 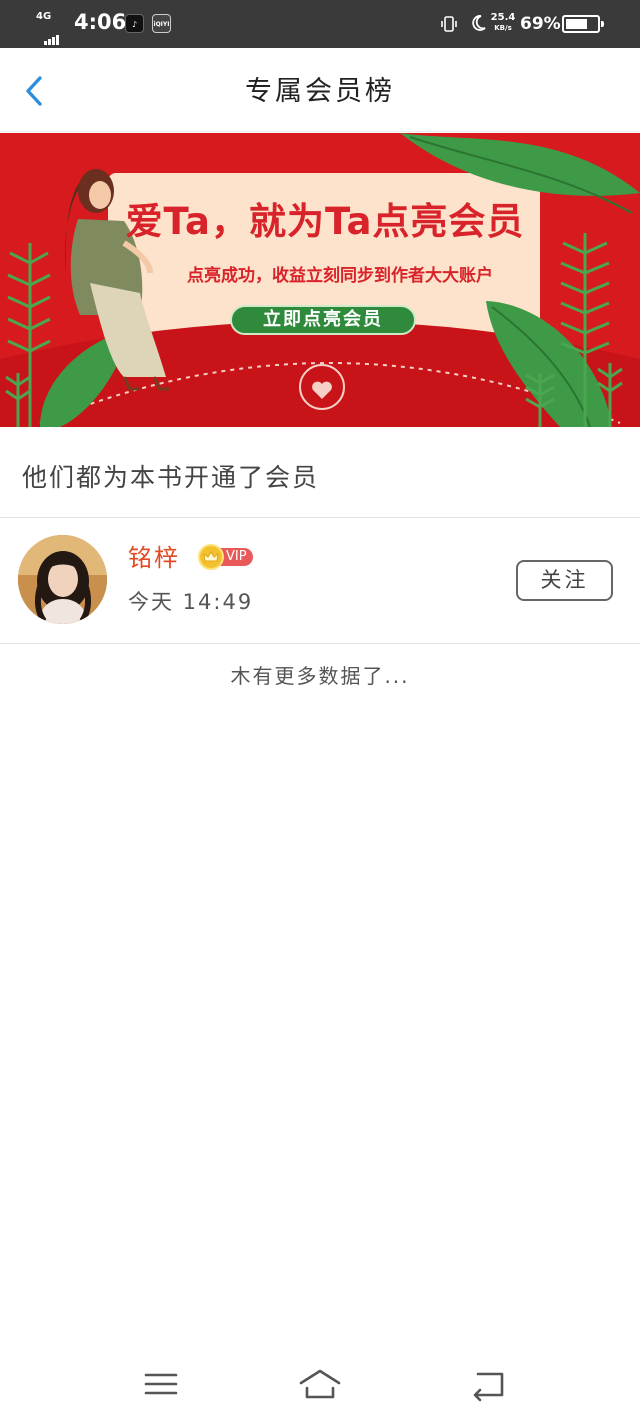 I want to click on network-speed: 25.4 KB/s, so click(x=503, y=22).